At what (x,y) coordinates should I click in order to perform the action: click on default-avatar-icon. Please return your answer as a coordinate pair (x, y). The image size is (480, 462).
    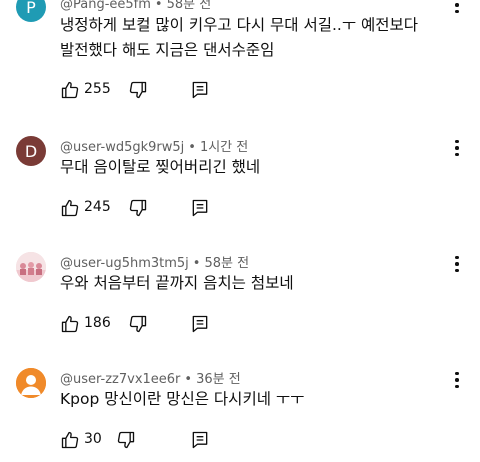
    Looking at the image, I should click on (31, 383).